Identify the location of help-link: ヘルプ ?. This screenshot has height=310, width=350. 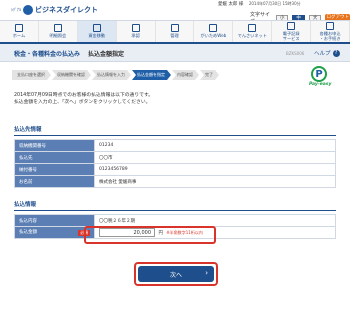
(327, 53).